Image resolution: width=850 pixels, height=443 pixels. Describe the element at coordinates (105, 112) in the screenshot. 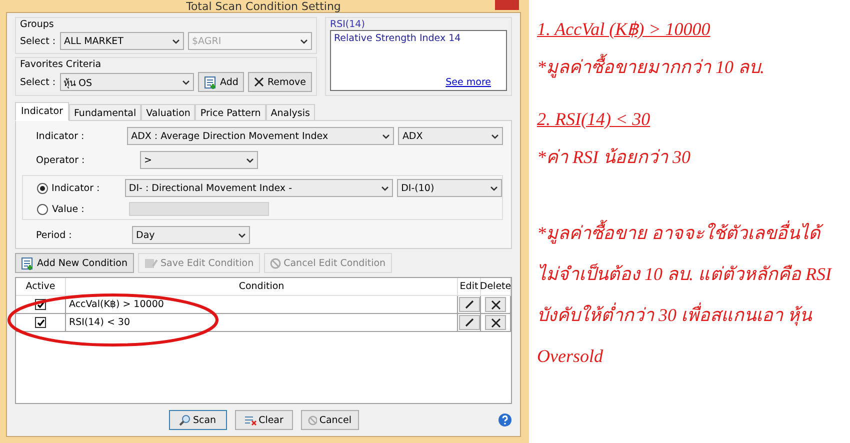

I see `tab: Fundamental` at that location.